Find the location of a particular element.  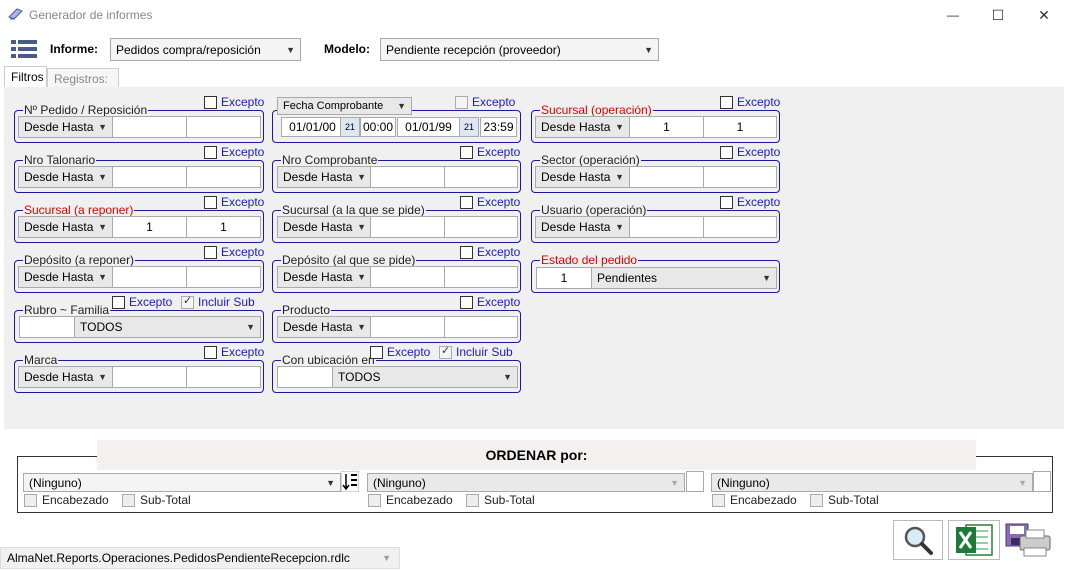

maximize-button: ☐ is located at coordinates (998, 15).